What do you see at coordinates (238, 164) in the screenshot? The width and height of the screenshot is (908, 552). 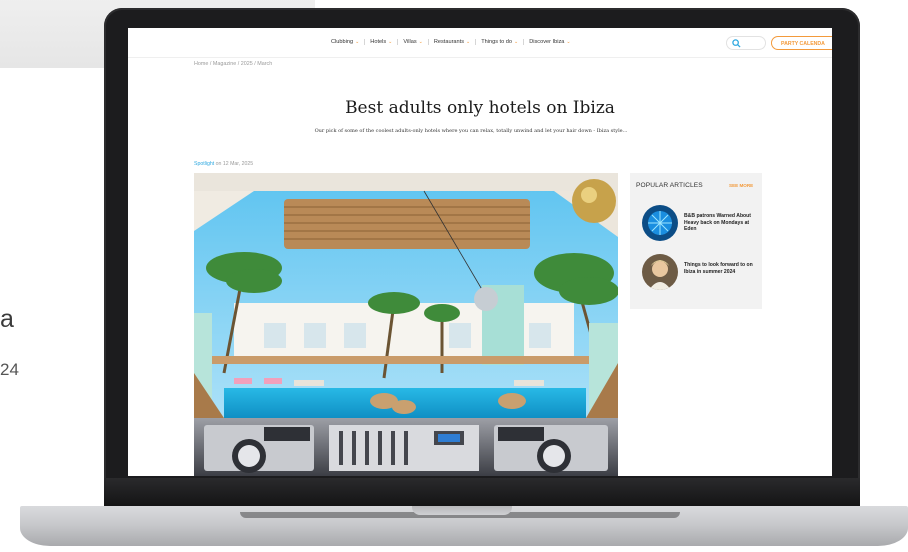 I see `article-date: 12 Mar, 2025` at bounding box center [238, 164].